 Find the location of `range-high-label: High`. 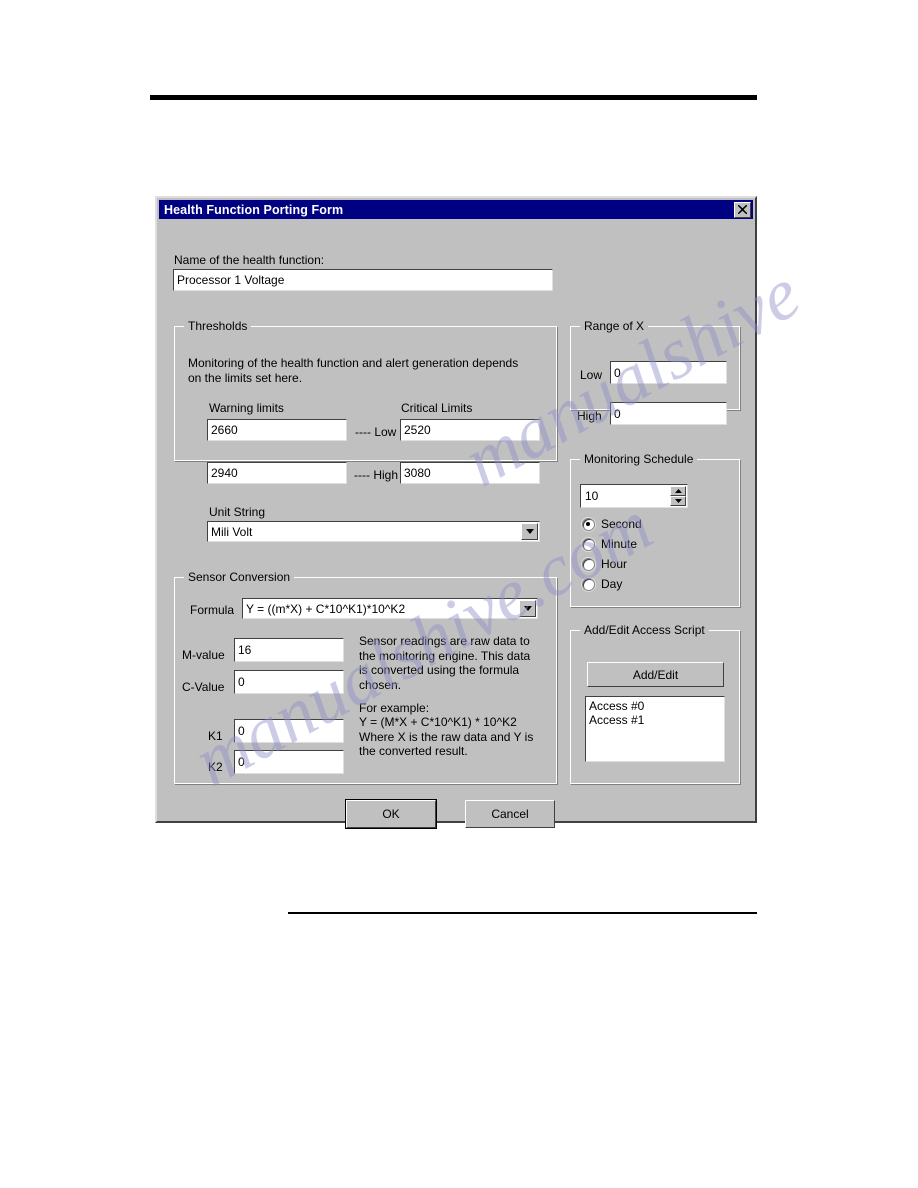

range-high-label: High is located at coordinates (589, 416).